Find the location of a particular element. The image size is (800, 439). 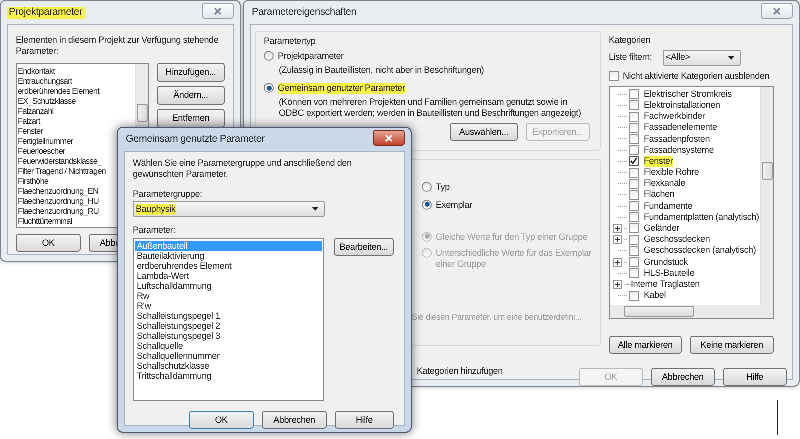

window-title: Gemeinsam genutzte Parameter is located at coordinates (195, 140).